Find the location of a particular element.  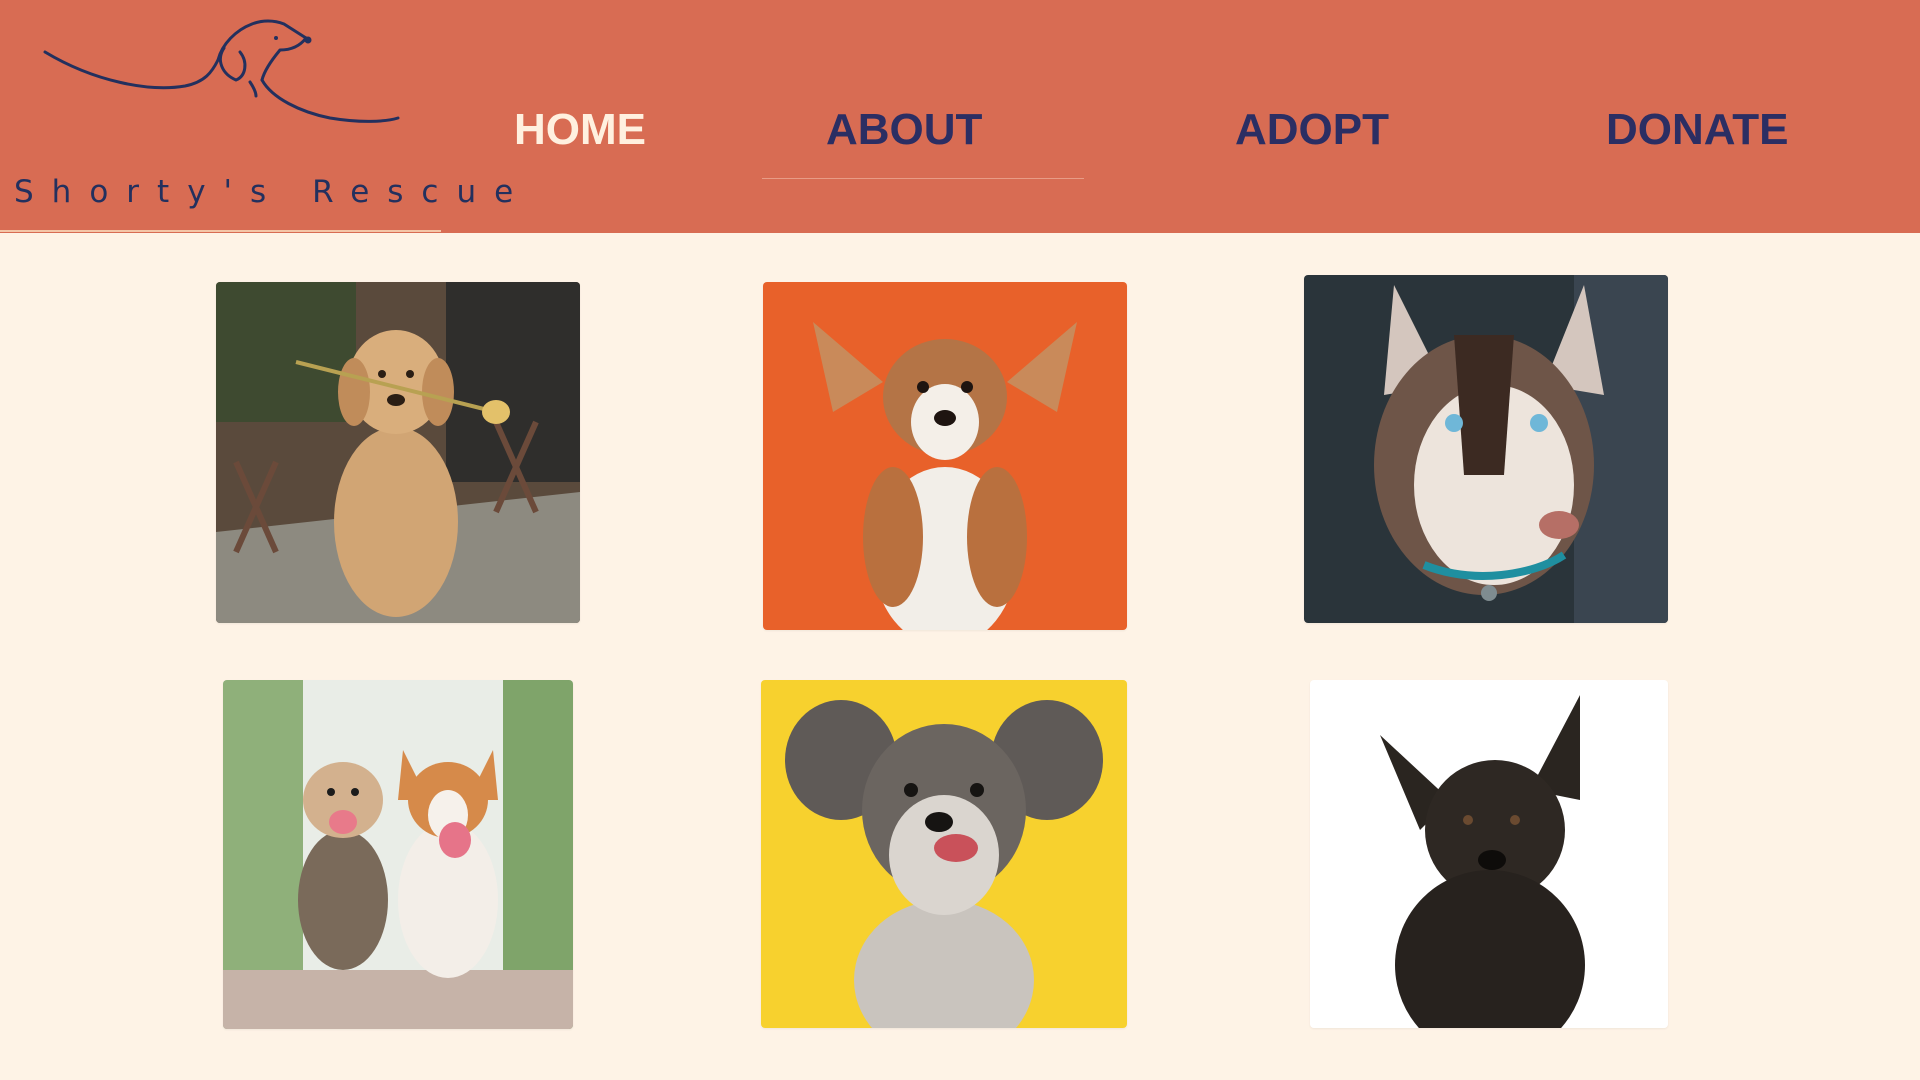

golden-retriever-photo is located at coordinates (398, 452).